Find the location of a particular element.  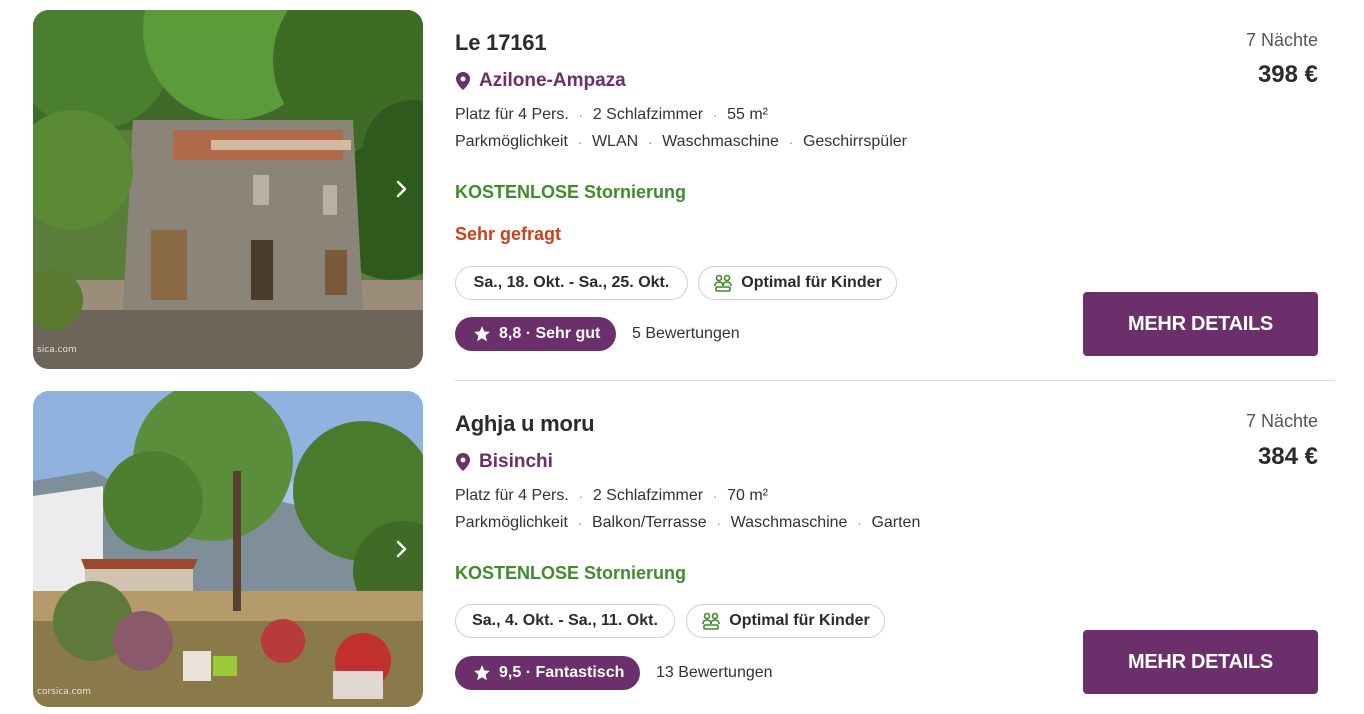

date-range-pill: Sa., 18. Okt. - Sa., 25. Okt. is located at coordinates (571, 283).